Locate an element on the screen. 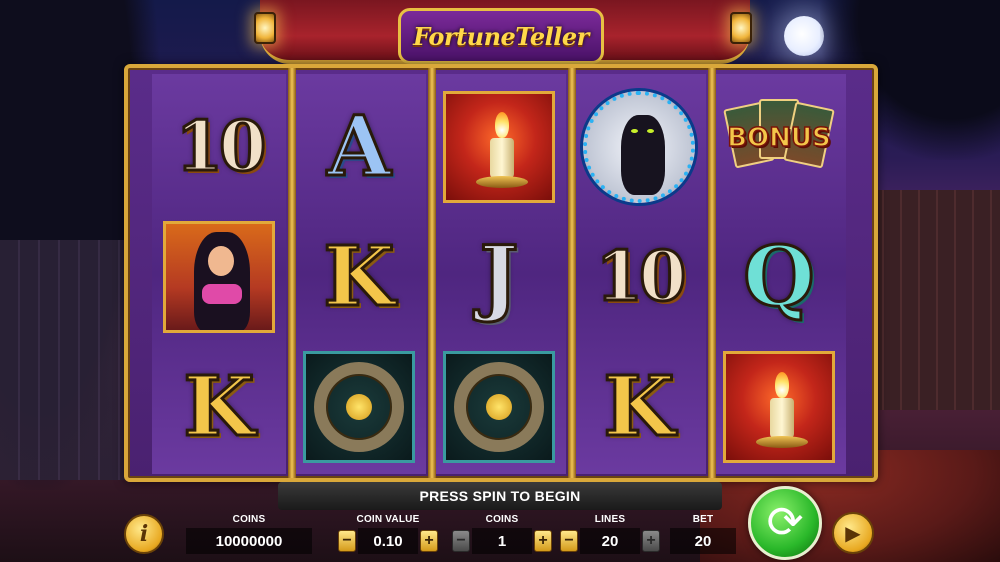  symbol-dancer is located at coordinates (219, 277).